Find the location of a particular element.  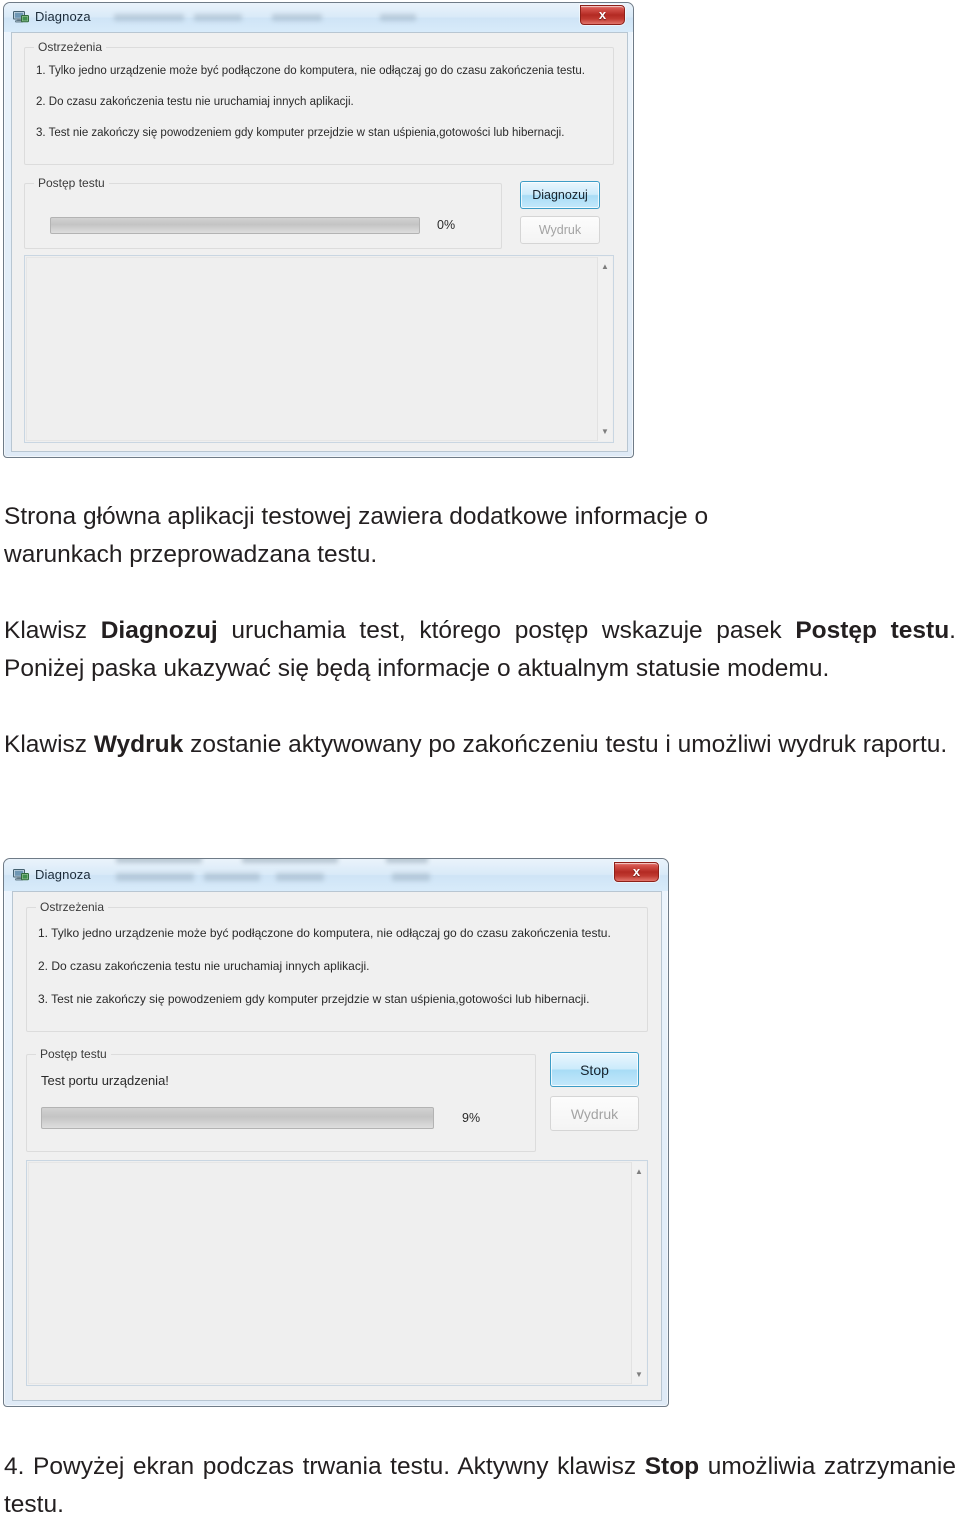

progress-groupbox: Postęp testu 0% is located at coordinates (263, 212).